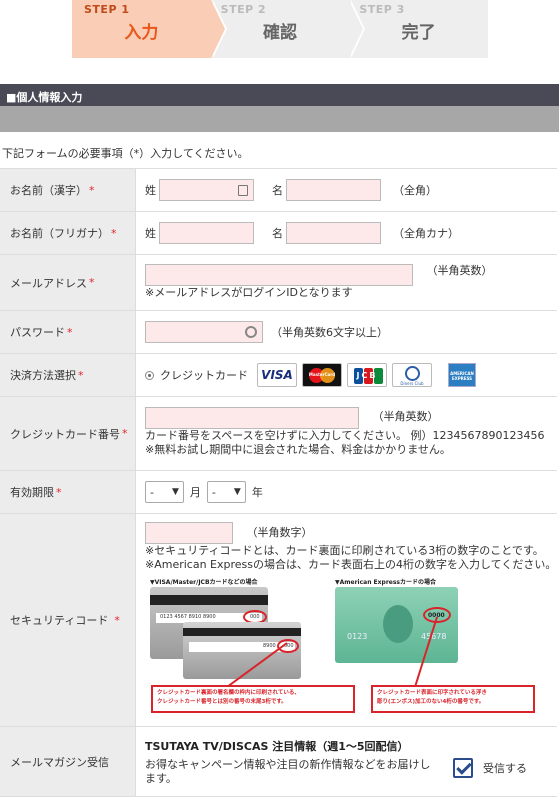 The image size is (559, 799). Describe the element at coordinates (243, 9) in the screenshot. I see `step-2-number: STEP 2` at that location.